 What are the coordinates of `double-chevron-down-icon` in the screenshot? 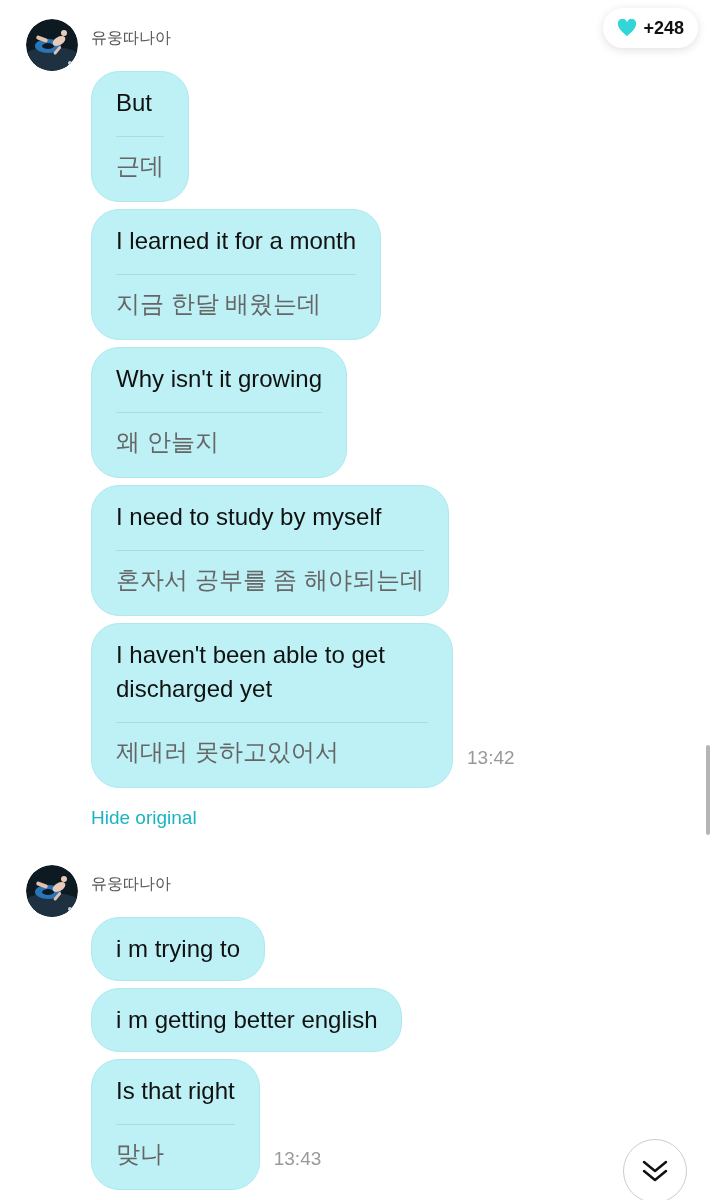 It's located at (655, 1171).